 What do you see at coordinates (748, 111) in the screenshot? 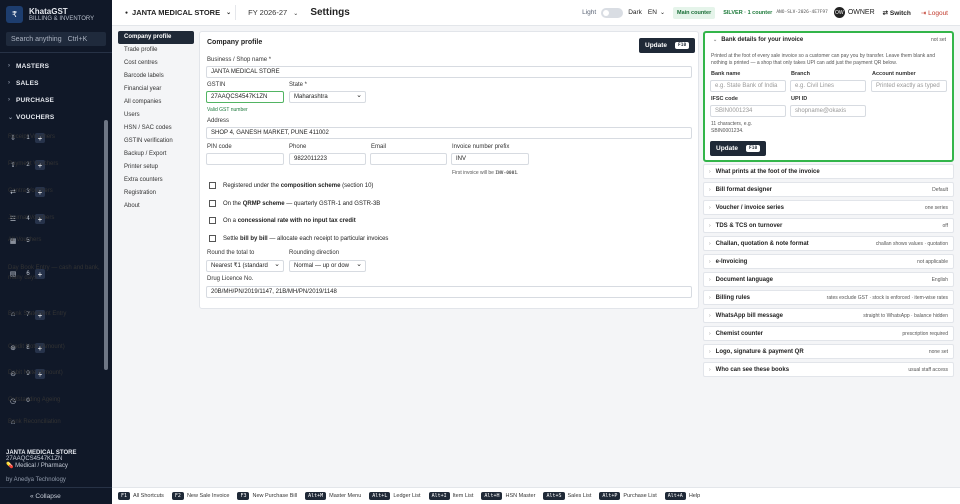
I see `ifsc-field: SBIN0001234` at bounding box center [748, 111].